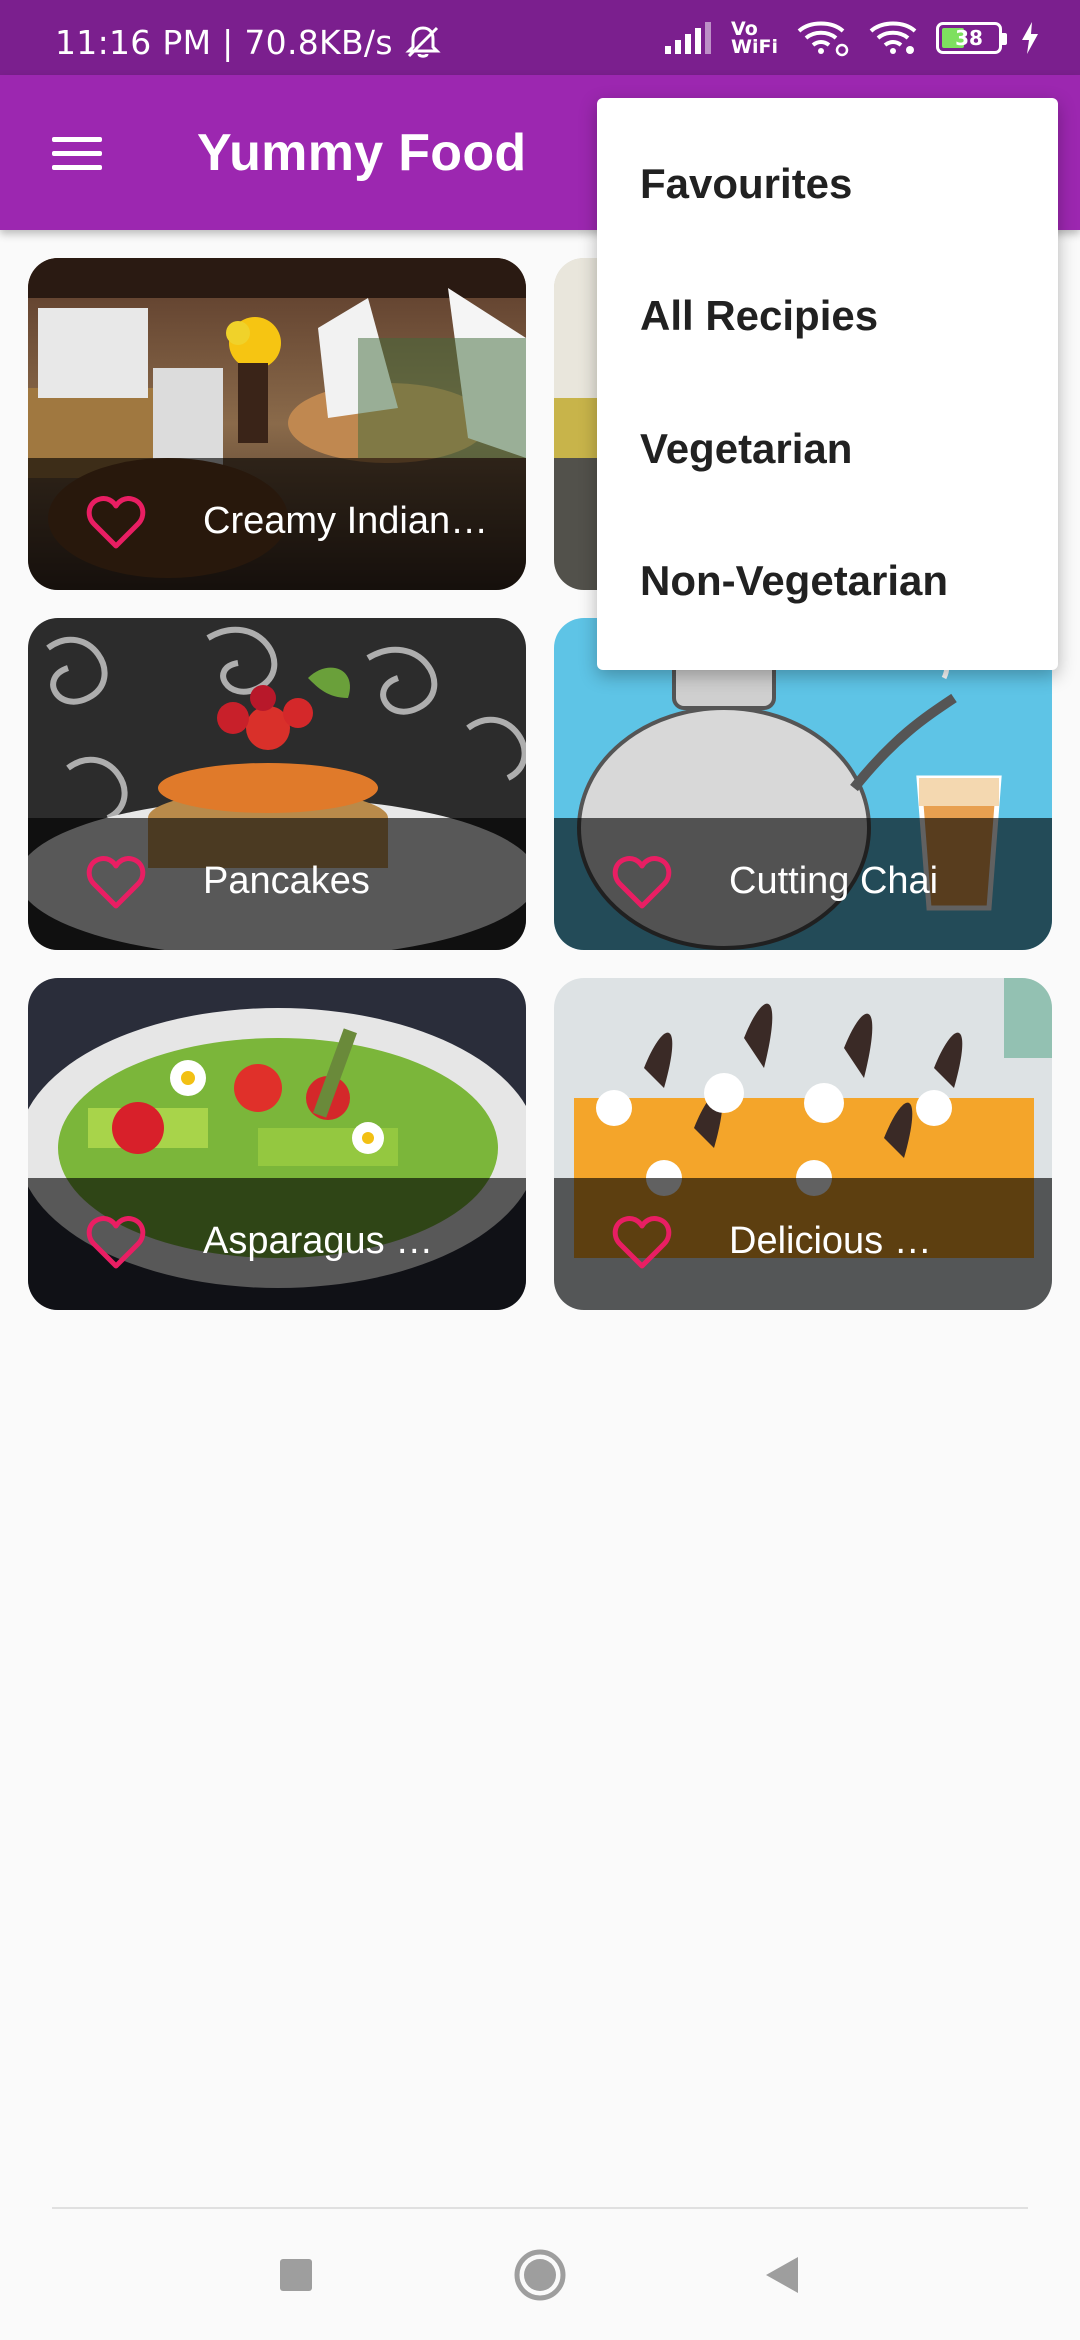 The height and width of the screenshot is (2340, 1080). I want to click on status-bar: 11:16 PM | 70.8KB/s Vo WiFi 38, so click(540, 37).